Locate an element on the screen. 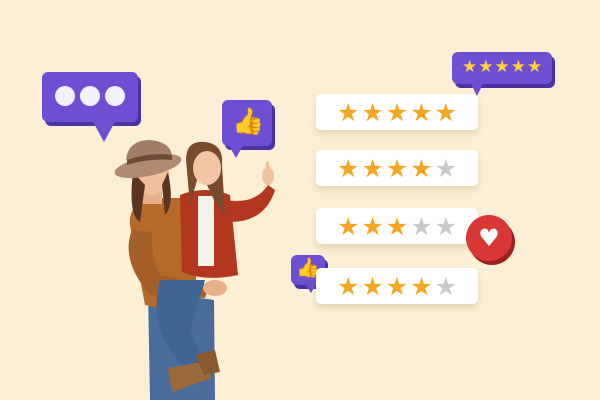 The height and width of the screenshot is (400, 600). heart-icon: ♥ is located at coordinates (489, 238).